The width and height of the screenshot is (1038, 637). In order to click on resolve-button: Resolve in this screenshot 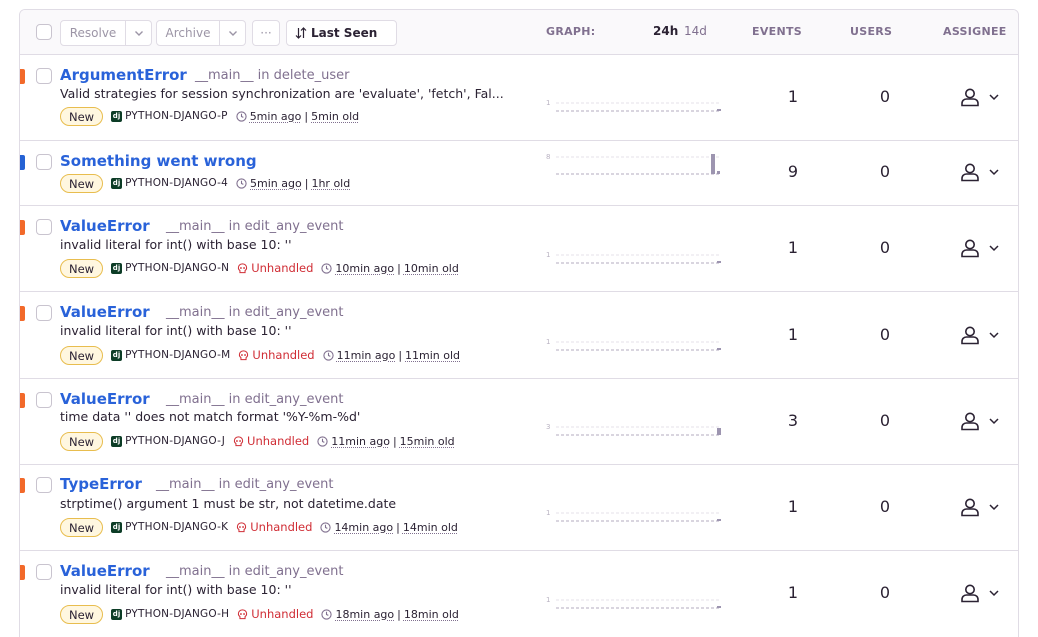, I will do `click(93, 33)`.